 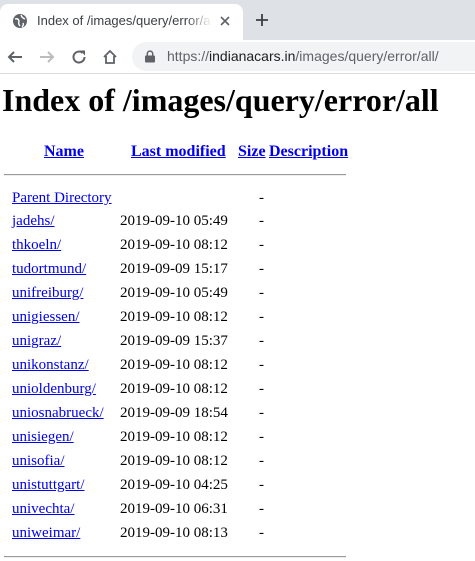 I want to click on directory-link: unifreiburg/, so click(x=47, y=293).